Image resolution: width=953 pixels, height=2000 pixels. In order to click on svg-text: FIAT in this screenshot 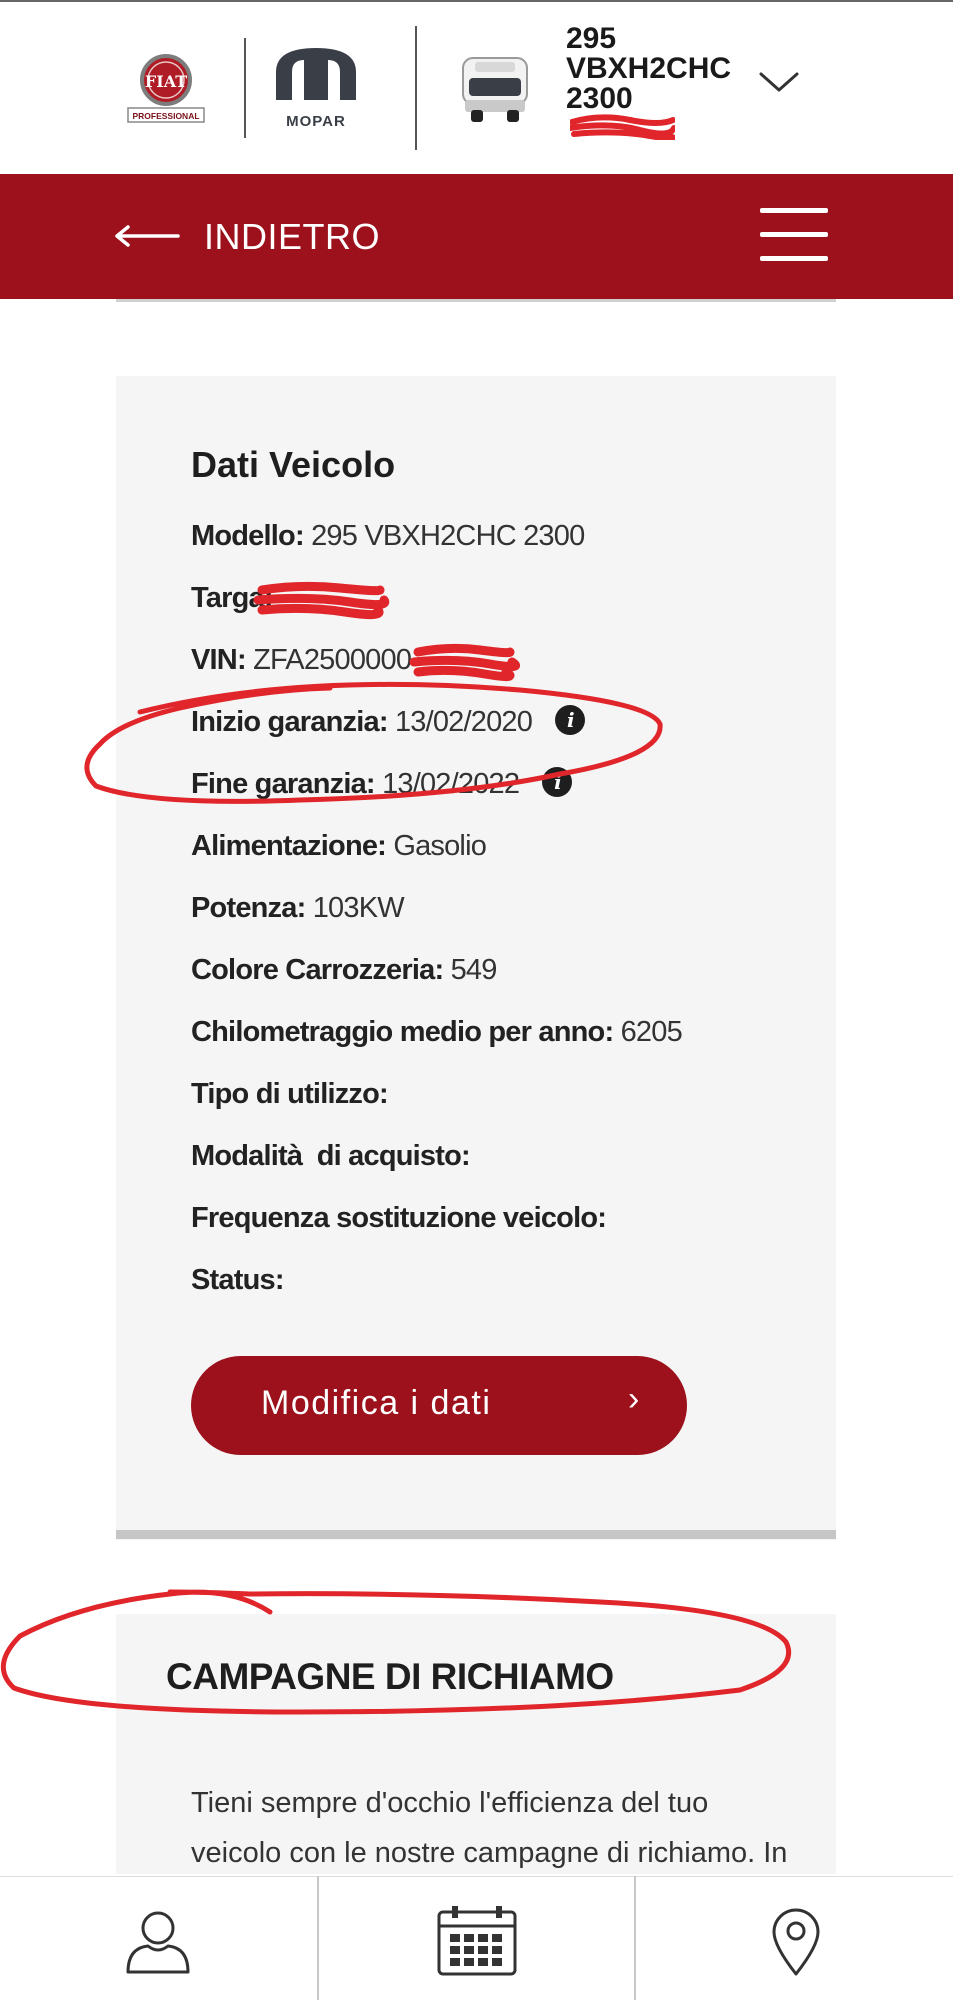, I will do `click(166, 81)`.